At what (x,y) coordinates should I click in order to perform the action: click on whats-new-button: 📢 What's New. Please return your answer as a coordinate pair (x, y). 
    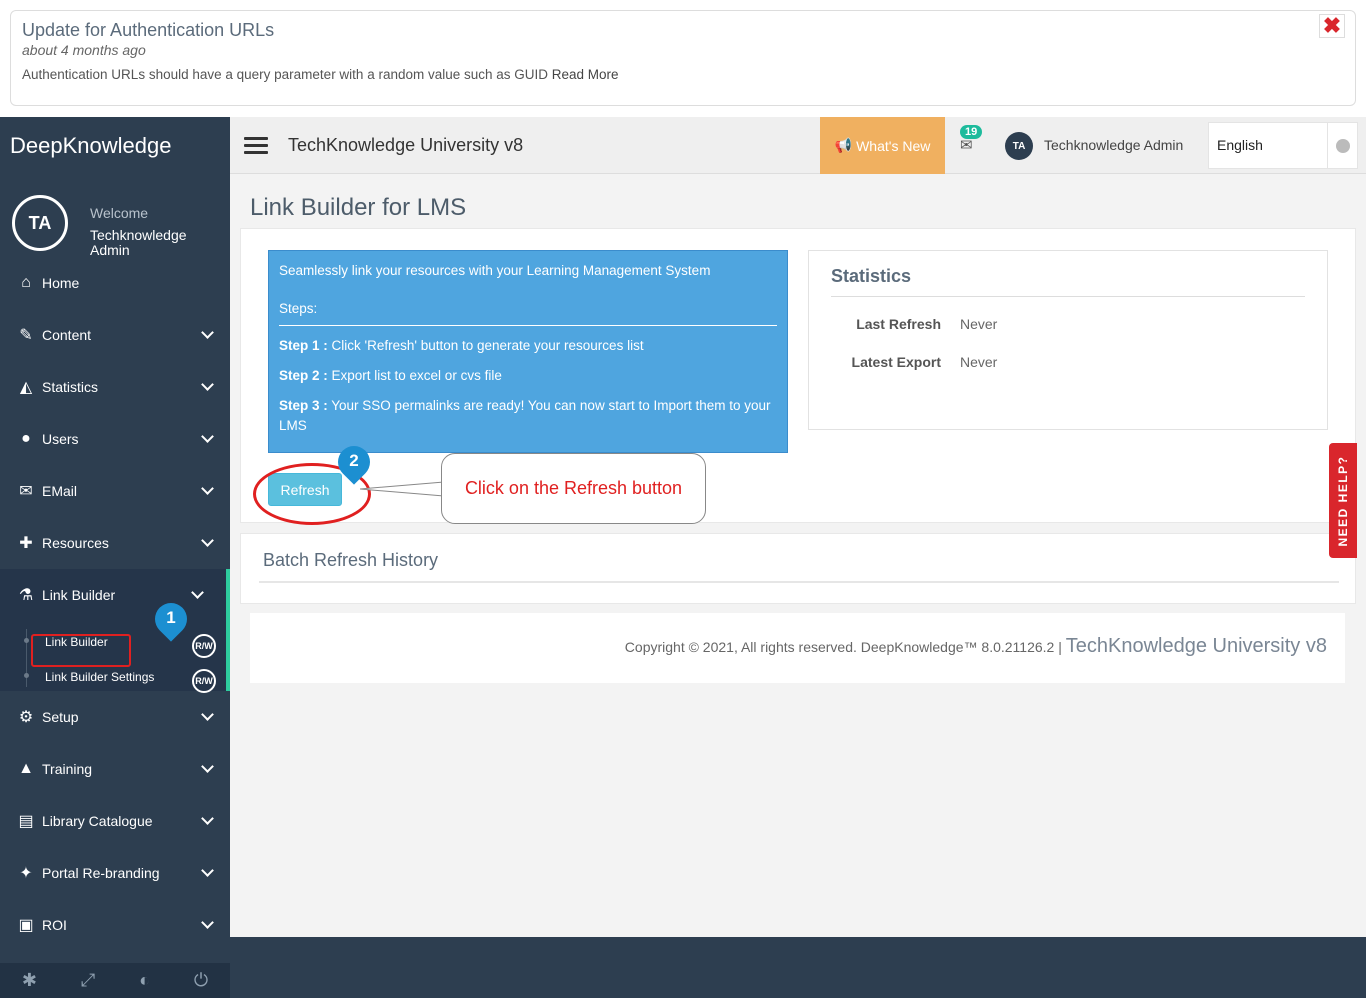
    Looking at the image, I should click on (882, 145).